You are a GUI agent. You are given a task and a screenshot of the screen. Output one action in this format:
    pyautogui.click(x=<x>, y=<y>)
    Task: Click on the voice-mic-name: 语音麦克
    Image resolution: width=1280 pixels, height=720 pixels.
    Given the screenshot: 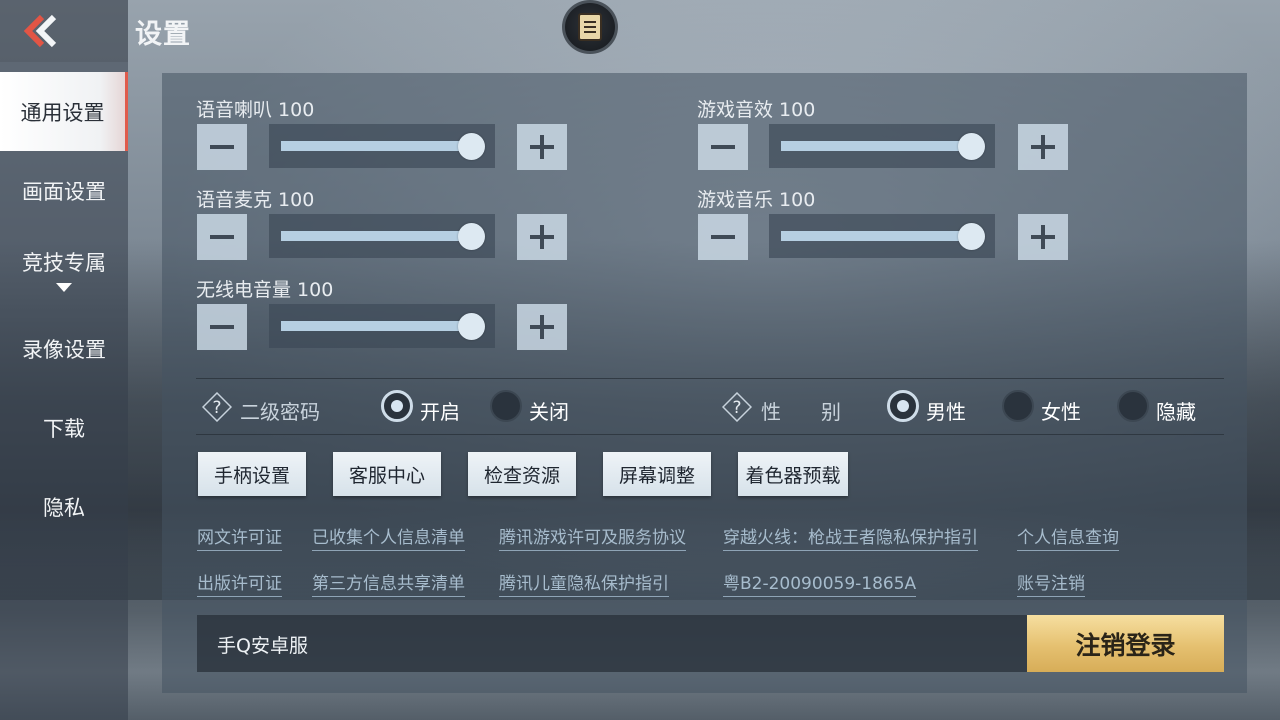 What is the action you would take?
    pyautogui.click(x=234, y=200)
    